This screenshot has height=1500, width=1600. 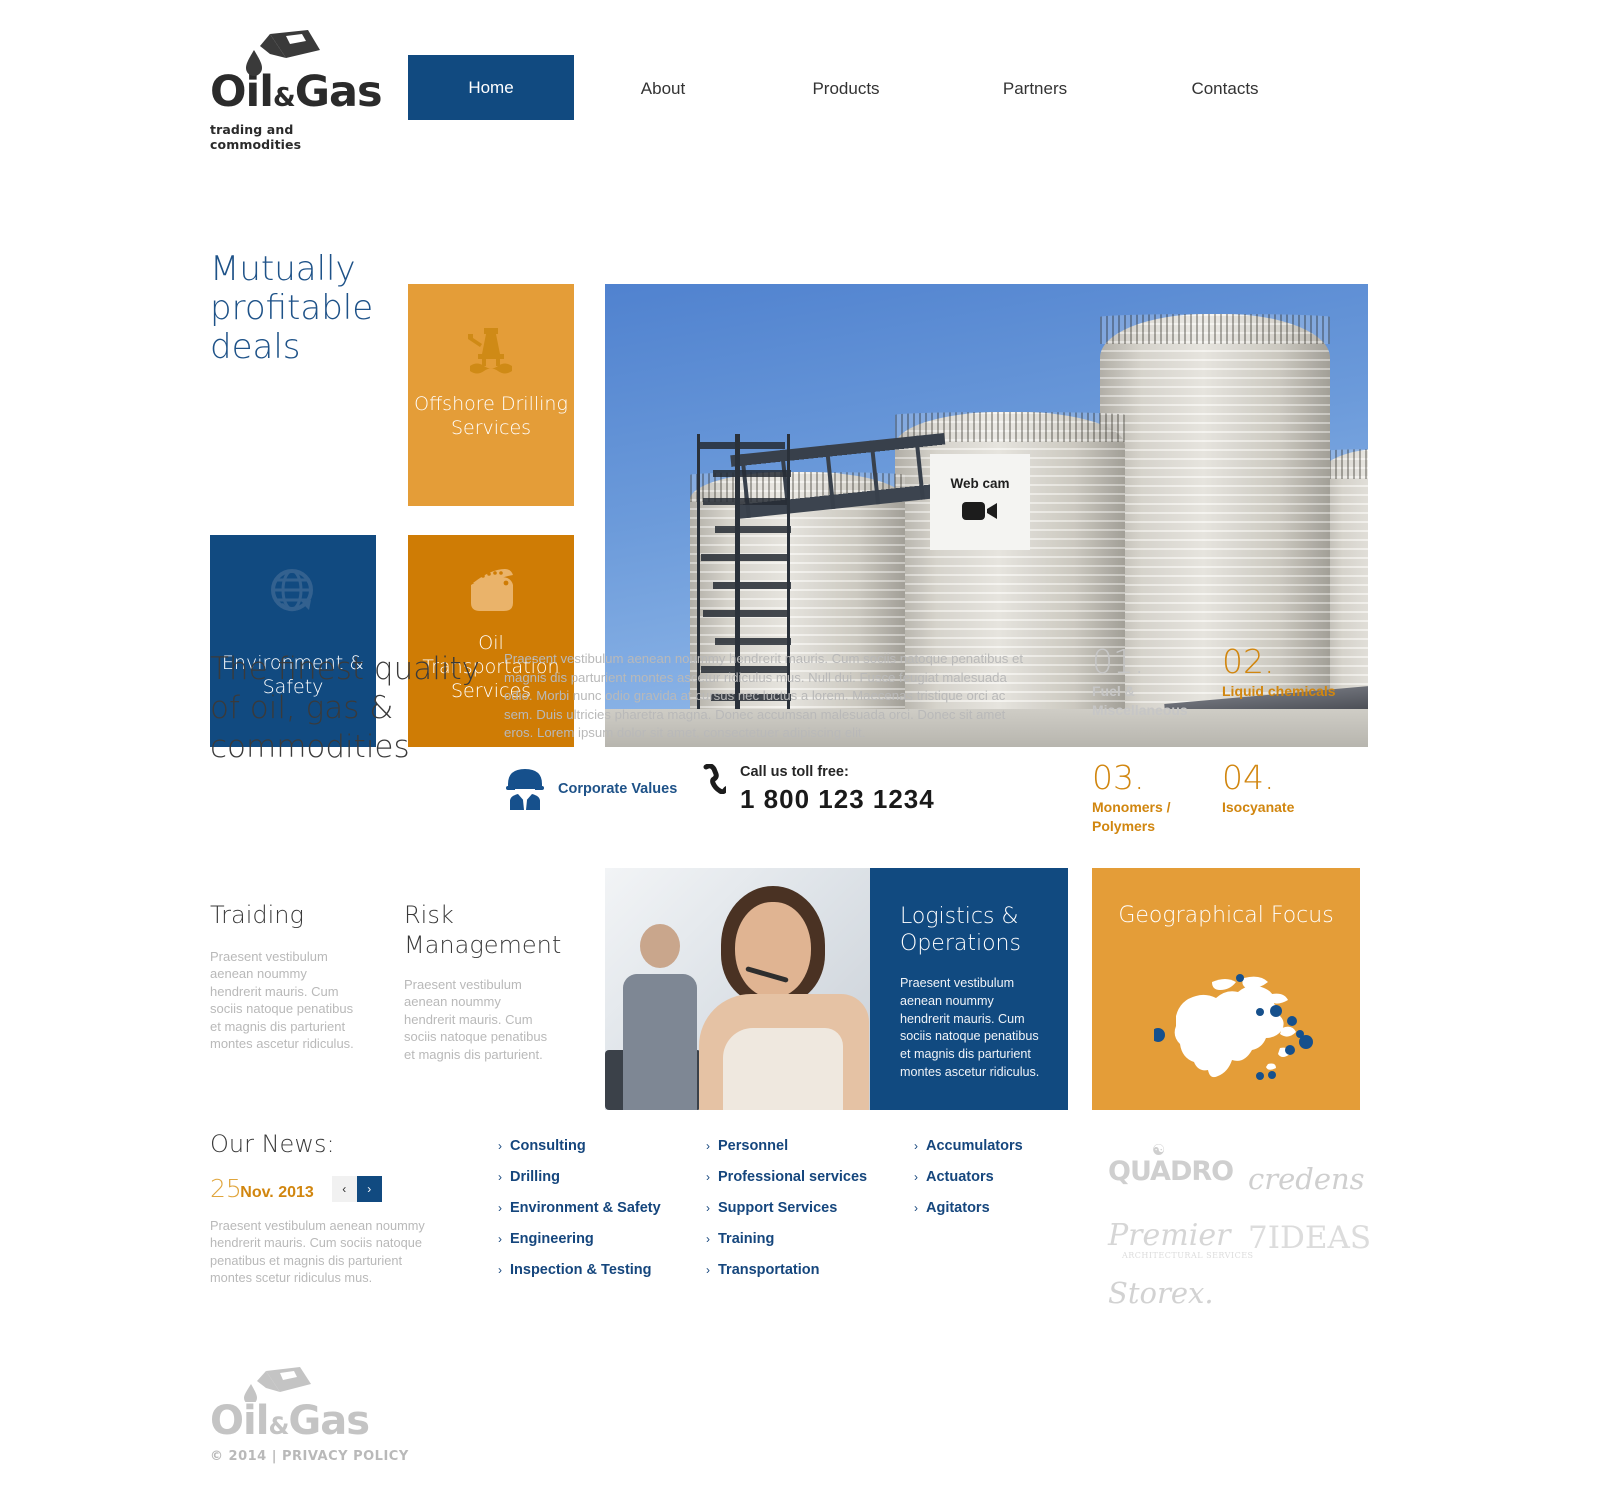 I want to click on engineer-helmet-icon, so click(x=525, y=789).